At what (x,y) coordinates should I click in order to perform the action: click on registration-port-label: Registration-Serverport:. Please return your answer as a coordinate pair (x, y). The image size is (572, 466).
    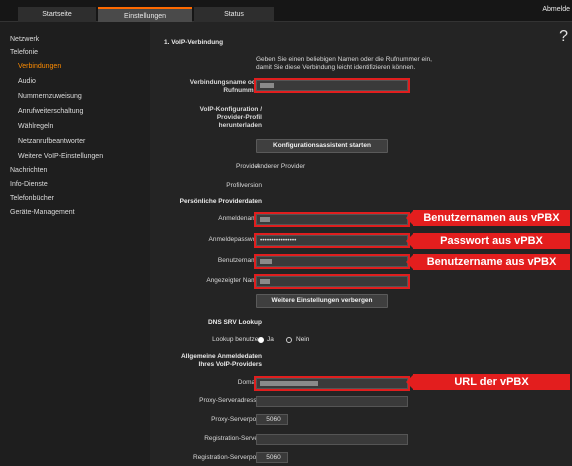
    Looking at the image, I should click on (227, 457).